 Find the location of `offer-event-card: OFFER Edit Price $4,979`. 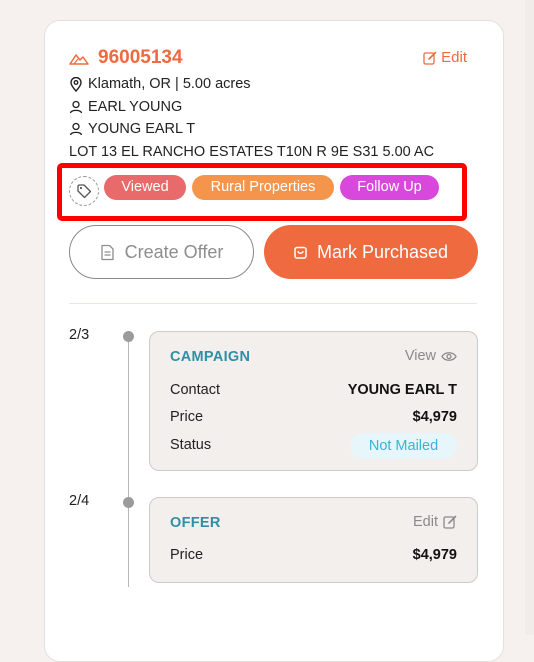

offer-event-card: OFFER Edit Price $4,979 is located at coordinates (313, 540).